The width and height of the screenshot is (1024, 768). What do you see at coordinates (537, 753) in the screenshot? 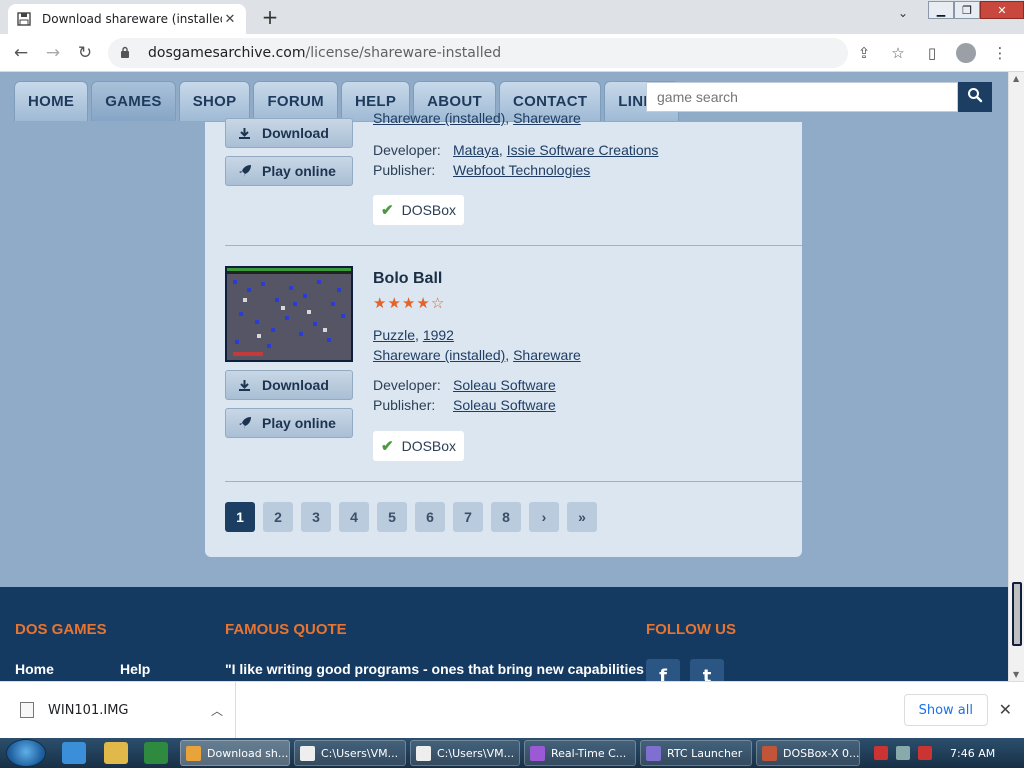
I see `rtc-icon` at bounding box center [537, 753].